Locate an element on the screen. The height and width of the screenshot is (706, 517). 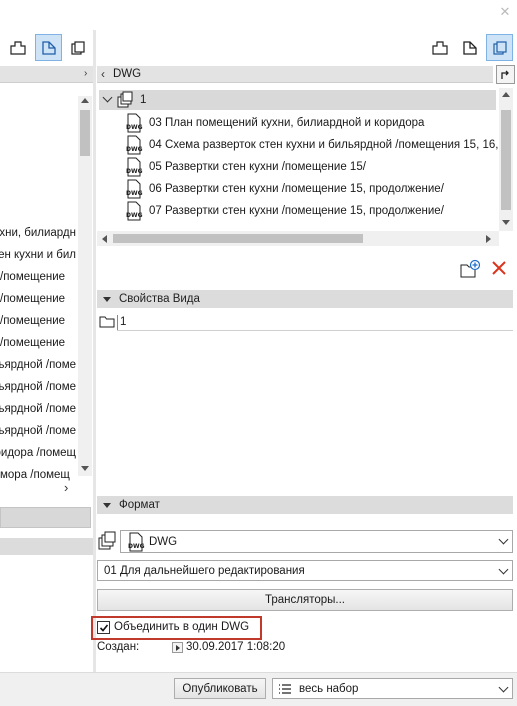
tree-scroll-thumb is located at coordinates (506, 160).